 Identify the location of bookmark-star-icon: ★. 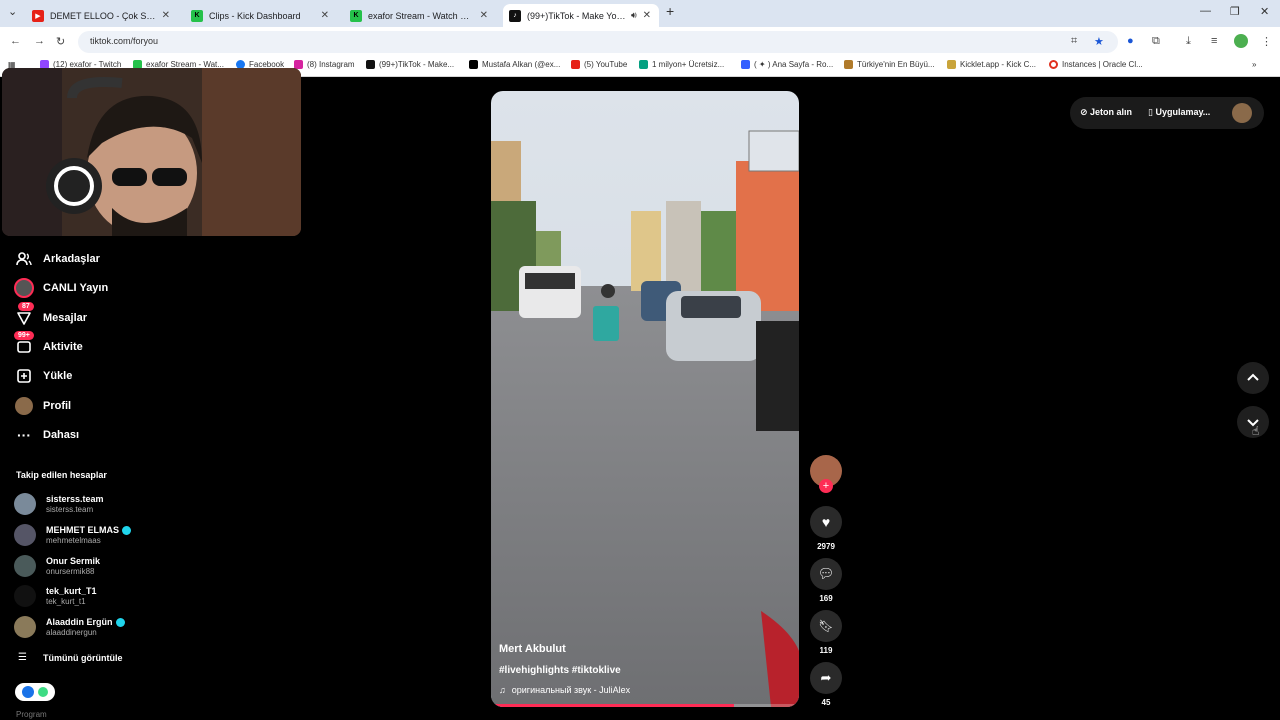
(1099, 41).